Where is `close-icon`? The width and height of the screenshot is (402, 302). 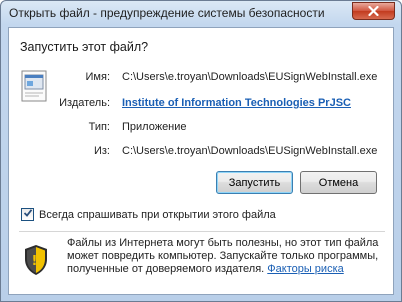
close-icon is located at coordinates (373, 11).